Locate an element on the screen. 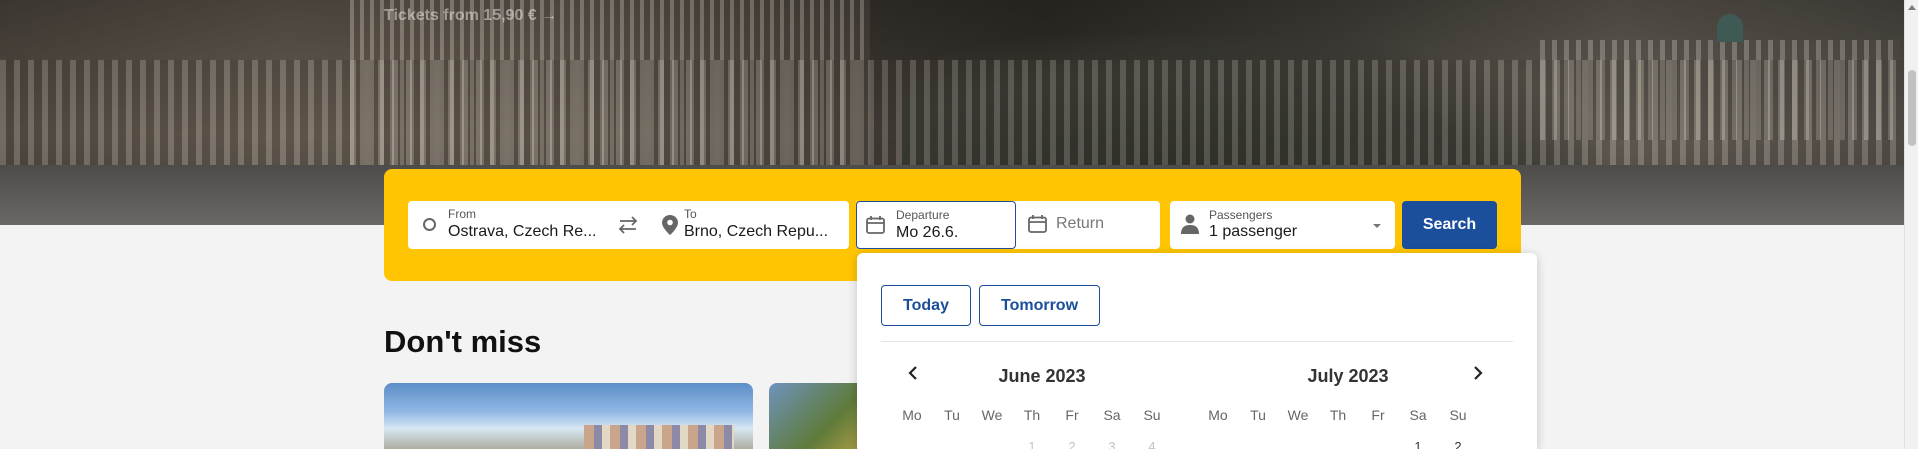 This screenshot has height=449, width=1918. chevron-left-icon is located at coordinates (913, 373).